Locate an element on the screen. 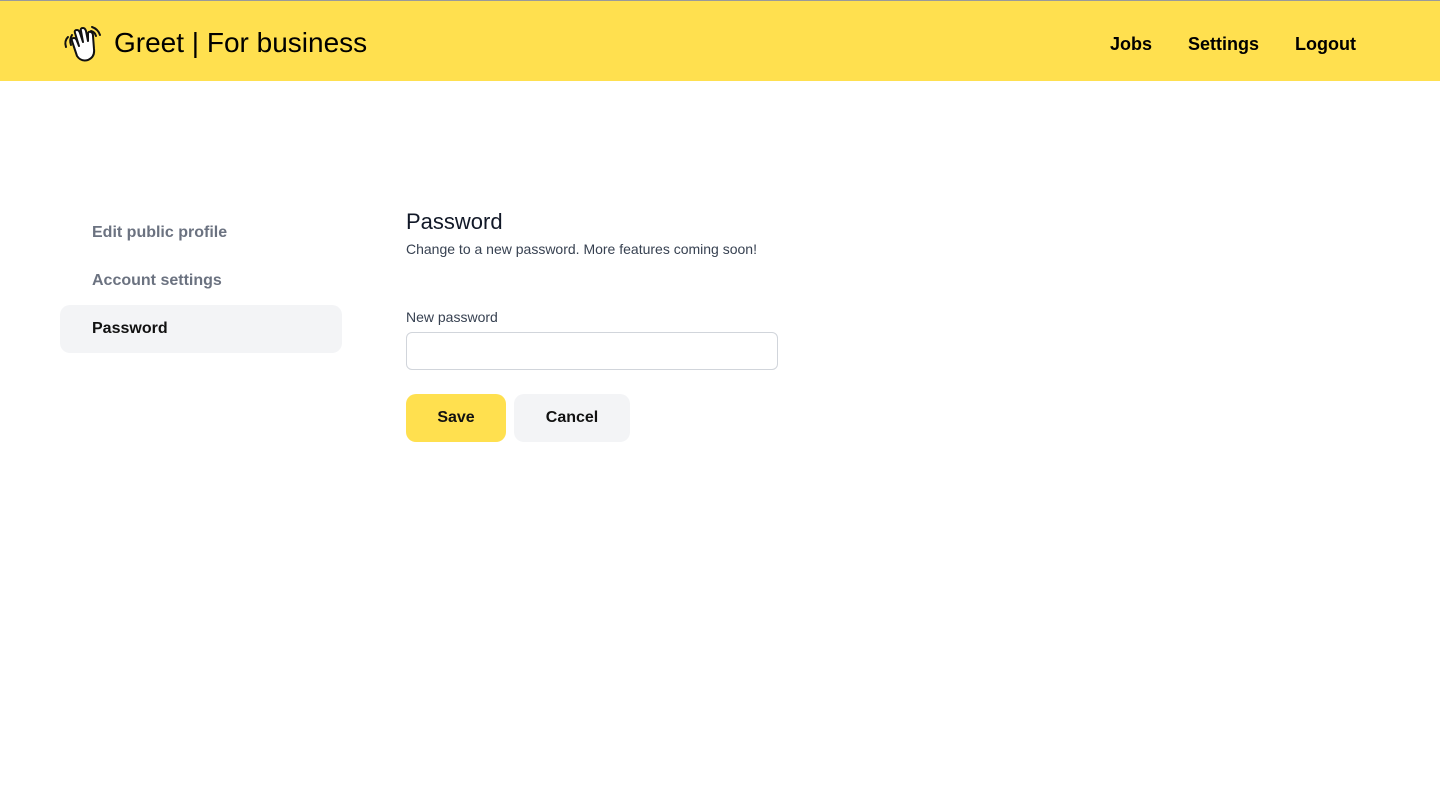 The width and height of the screenshot is (1440, 789). nav-settings-link: Settings is located at coordinates (1223, 44).